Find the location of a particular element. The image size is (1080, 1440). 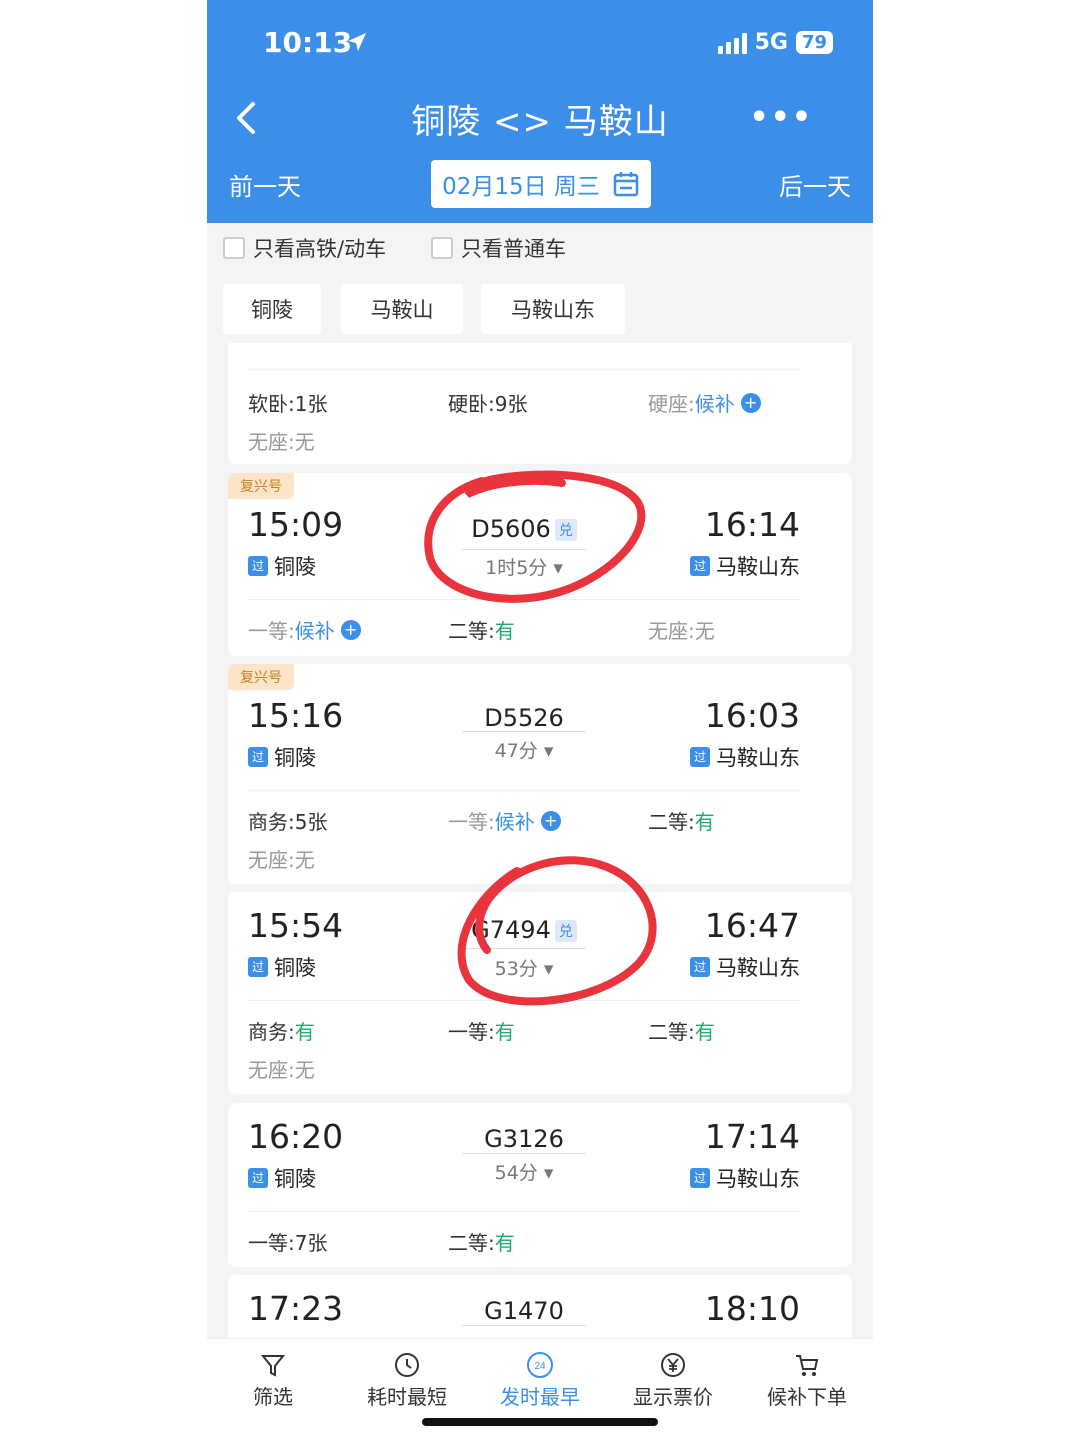

departure-time: 17:23 is located at coordinates (296, 1308).